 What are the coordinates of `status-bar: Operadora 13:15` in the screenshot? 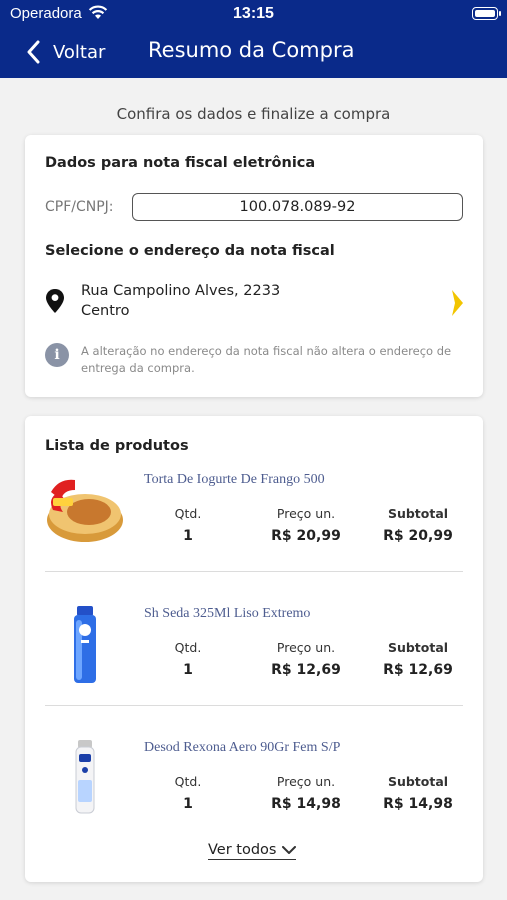 It's located at (253, 14).